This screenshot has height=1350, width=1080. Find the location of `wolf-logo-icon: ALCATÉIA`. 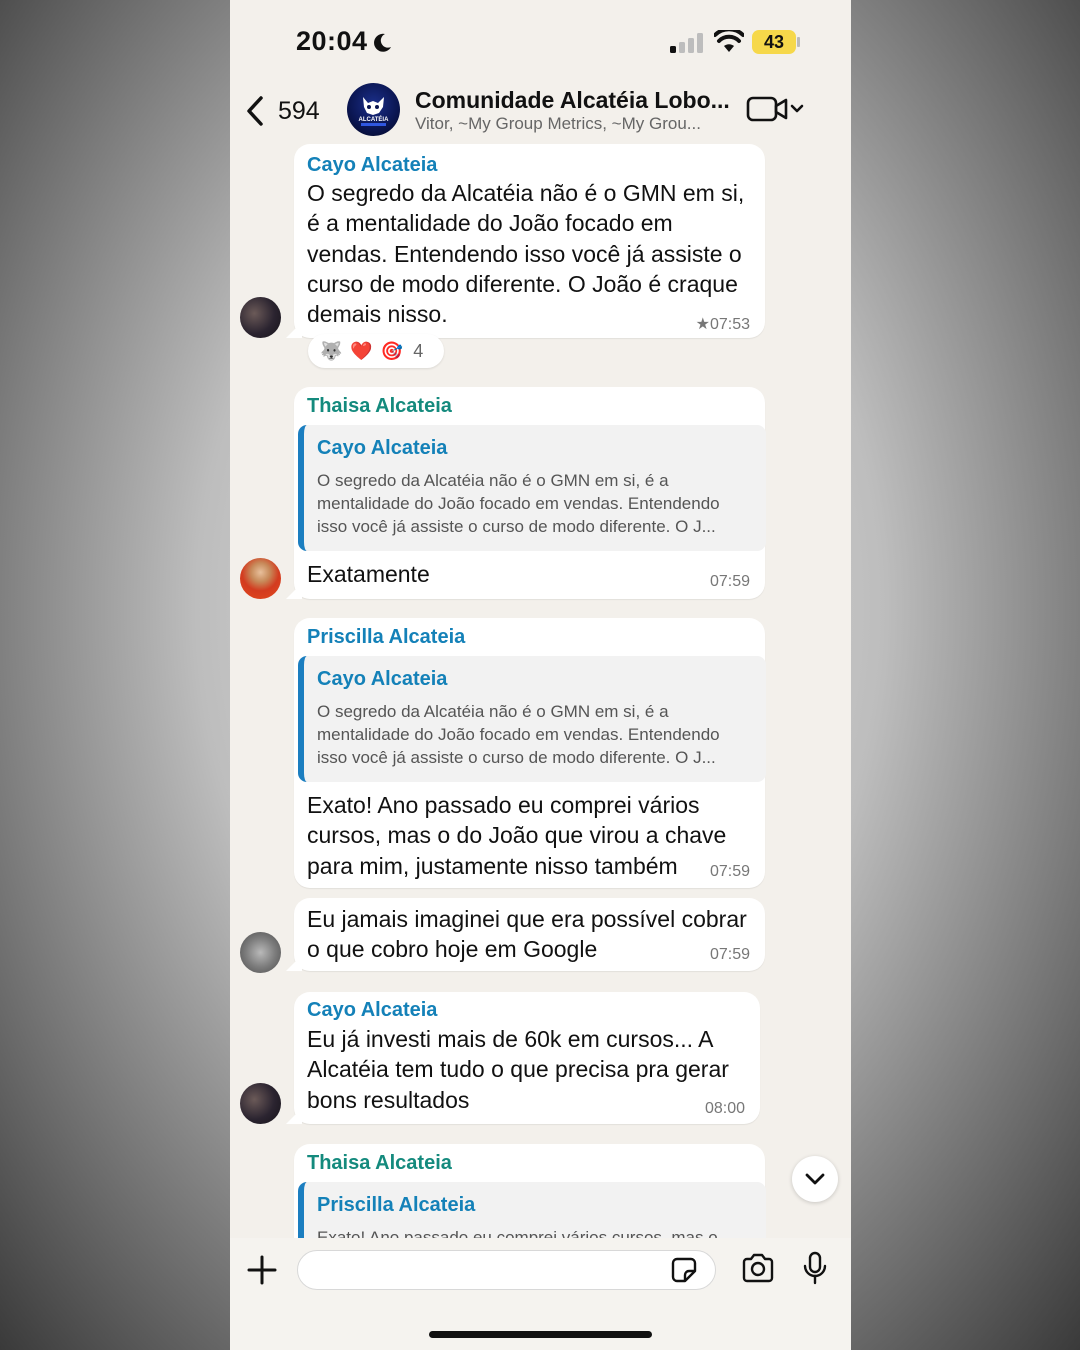

wolf-logo-icon: ALCATÉIA is located at coordinates (374, 111).